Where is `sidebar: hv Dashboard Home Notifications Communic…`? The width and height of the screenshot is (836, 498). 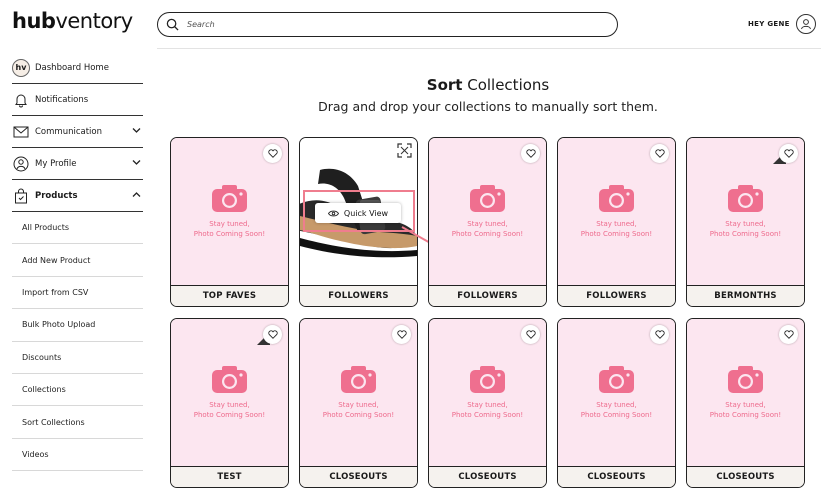 sidebar: hv Dashboard Home Notifications Communic… is located at coordinates (77, 262).